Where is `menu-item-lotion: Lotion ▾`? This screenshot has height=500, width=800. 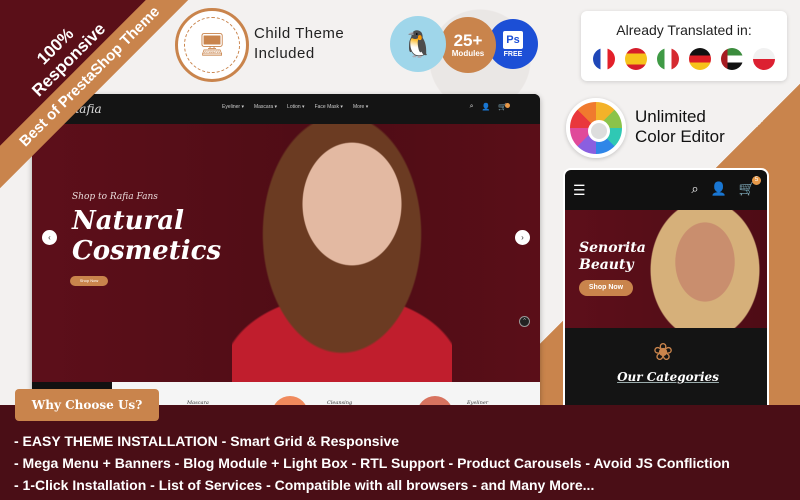
menu-item-lotion: Lotion ▾ is located at coordinates (296, 107).